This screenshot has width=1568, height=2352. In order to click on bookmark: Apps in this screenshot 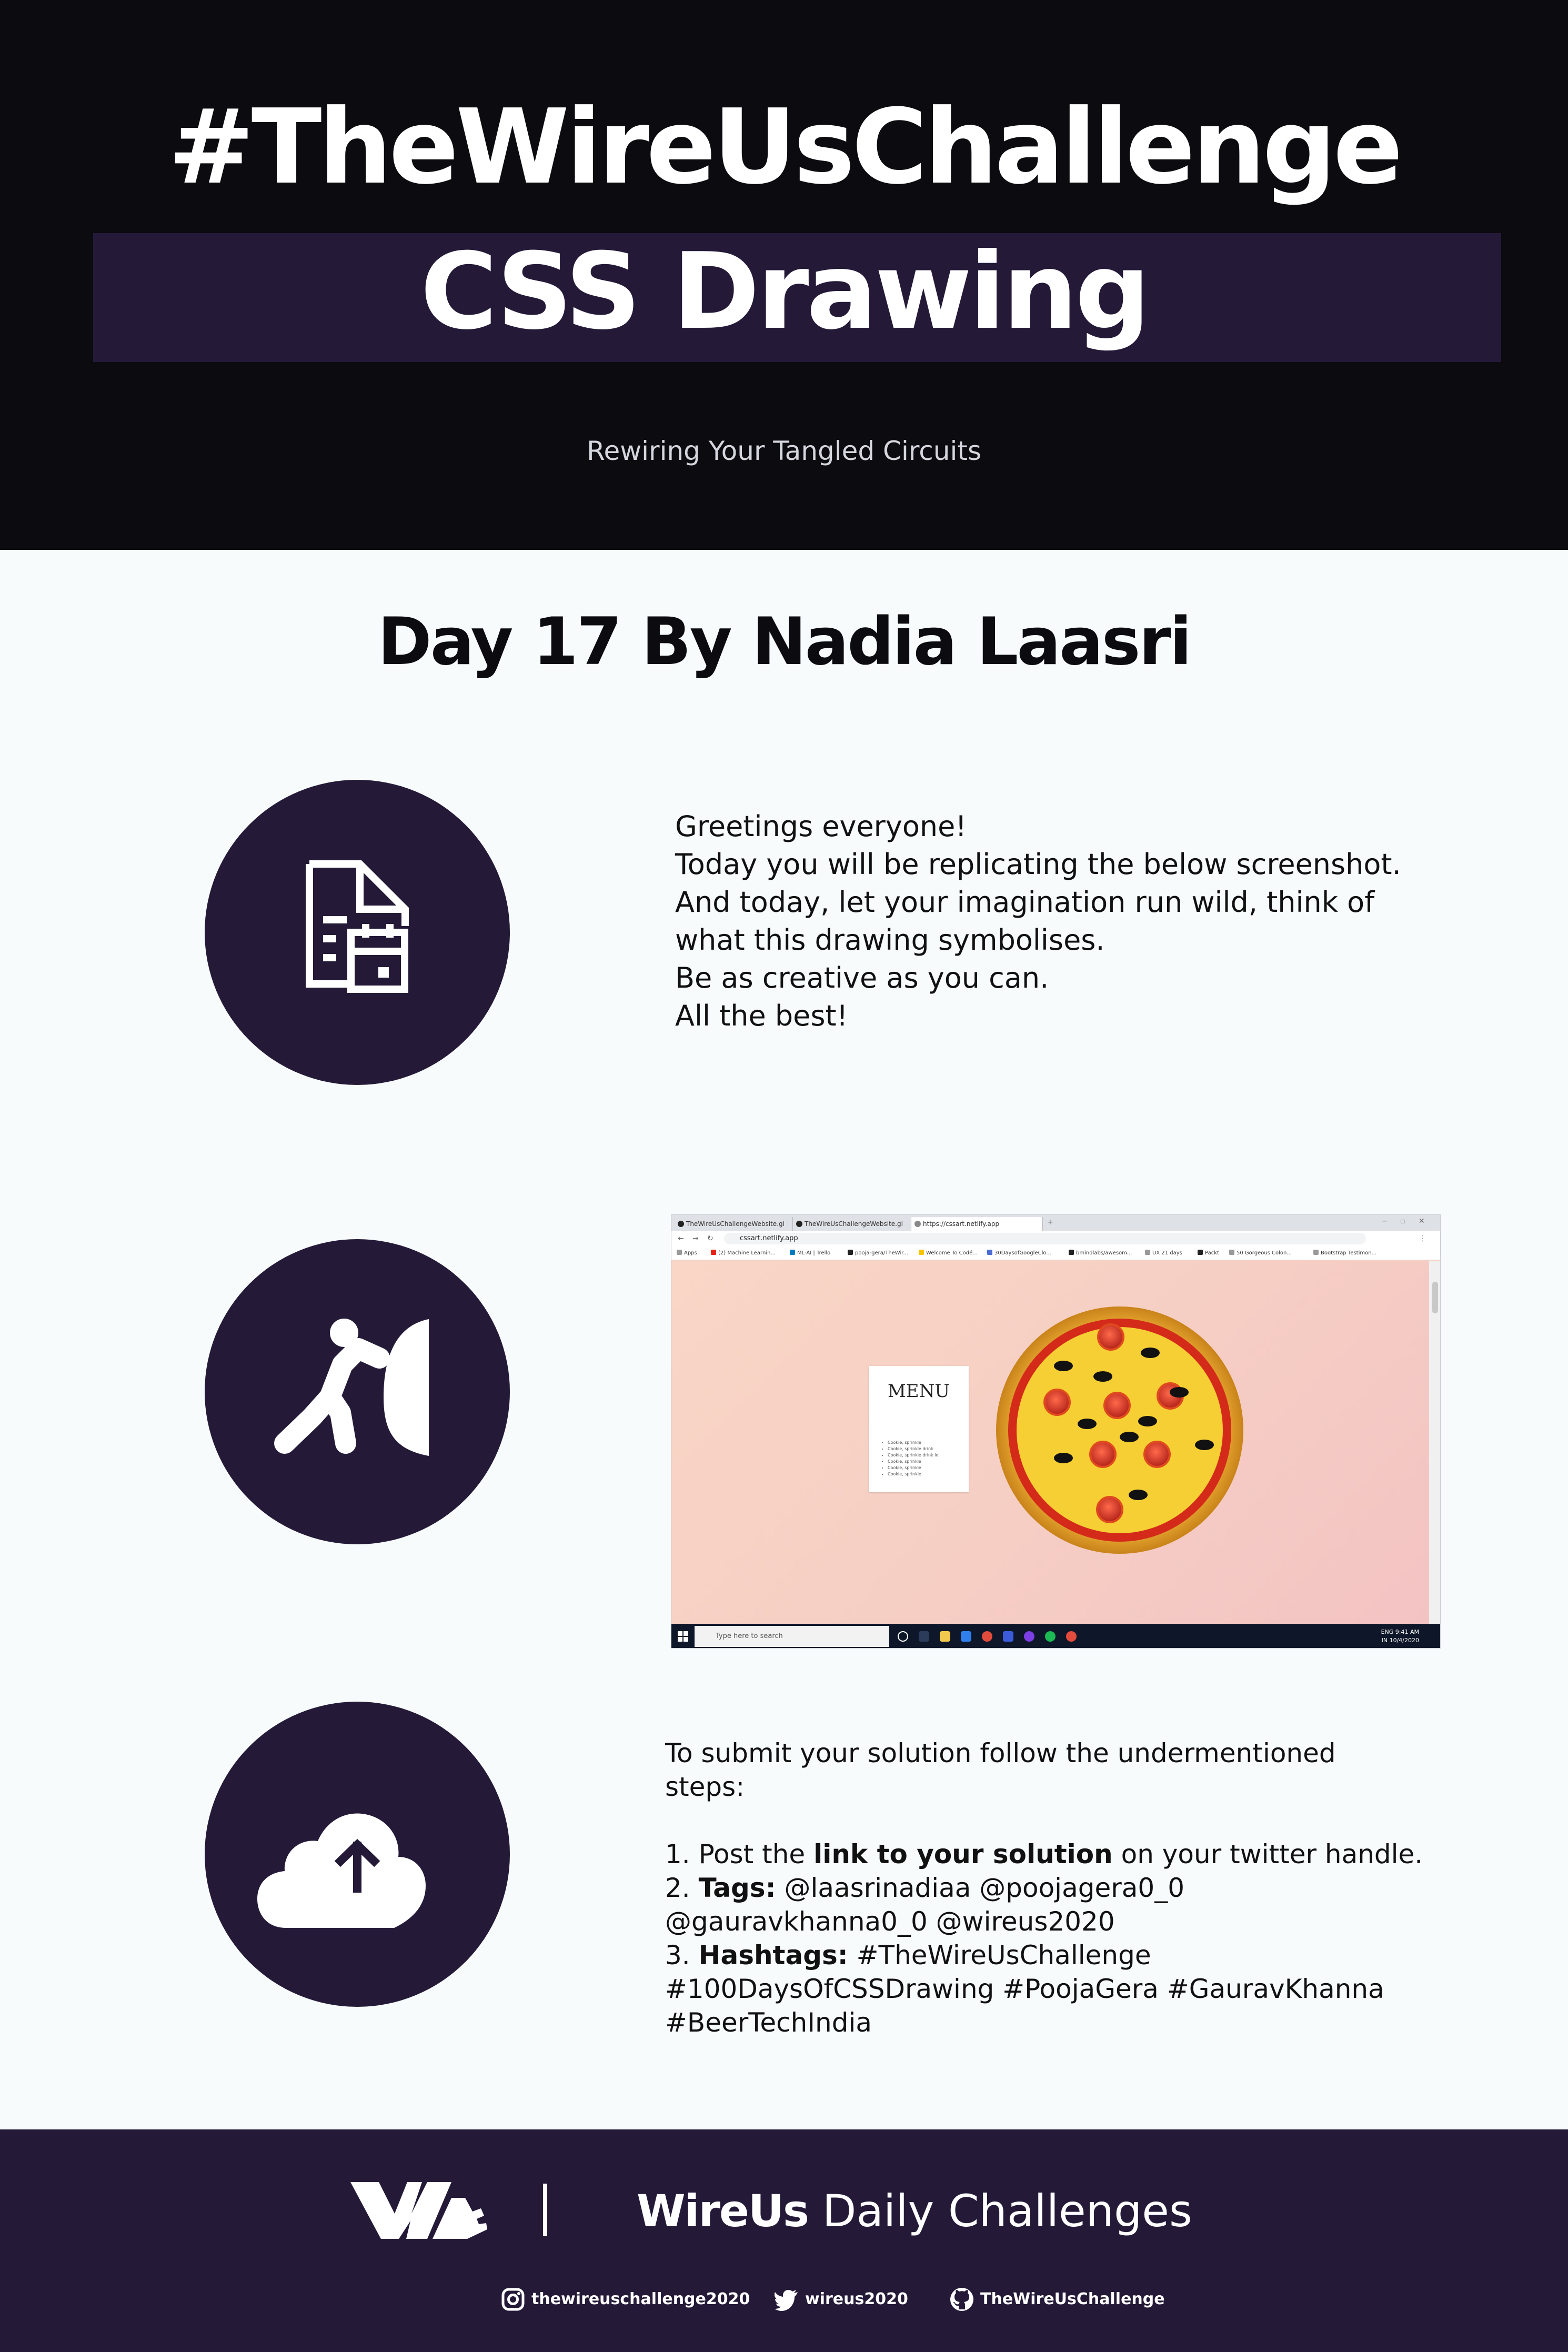, I will do `click(687, 1253)`.